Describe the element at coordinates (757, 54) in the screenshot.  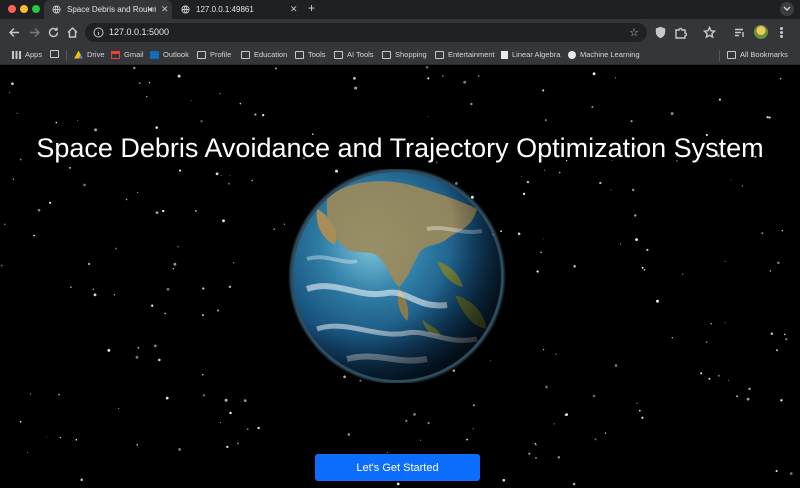
I see `all-bookmarks-button: All Bookmarks` at that location.